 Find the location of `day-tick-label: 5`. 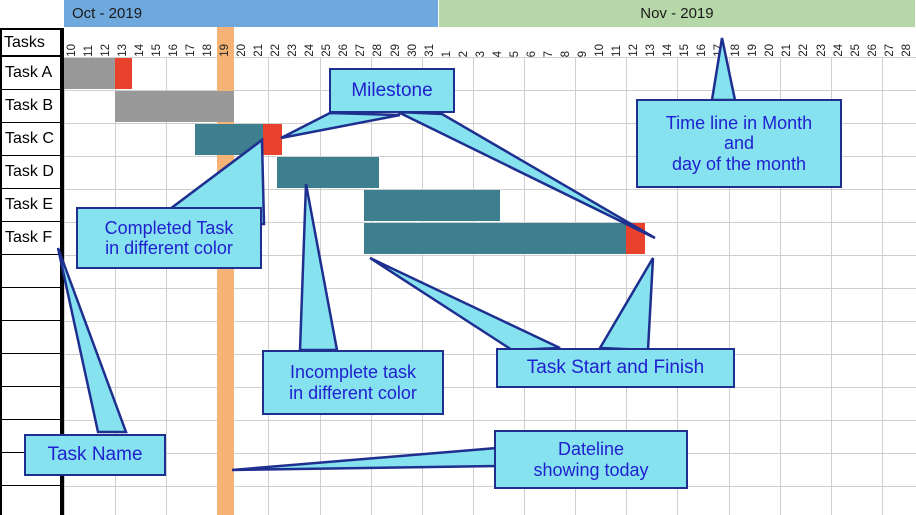

day-tick-label: 5 is located at coordinates (514, 53).